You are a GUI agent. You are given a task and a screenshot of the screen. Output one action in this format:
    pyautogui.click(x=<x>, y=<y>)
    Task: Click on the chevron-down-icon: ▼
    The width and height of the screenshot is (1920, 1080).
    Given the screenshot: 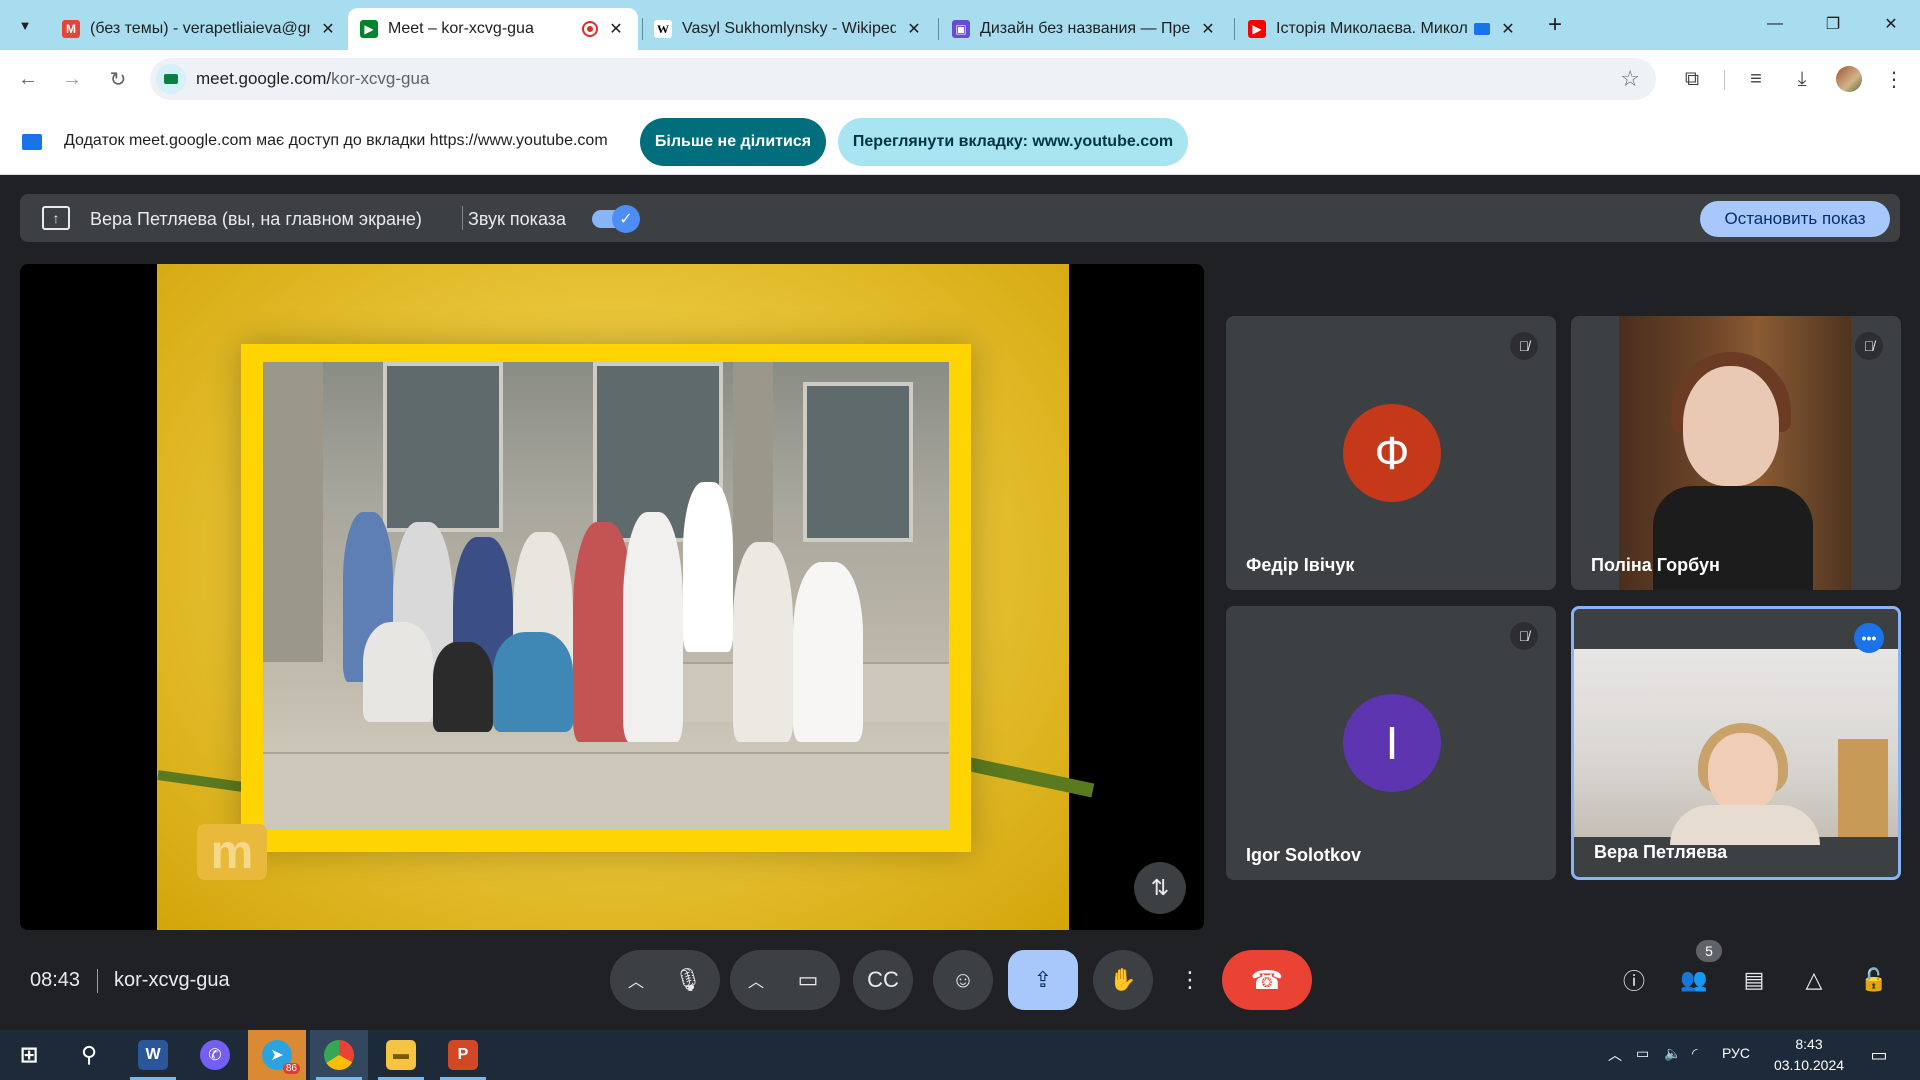 What is the action you would take?
    pyautogui.click(x=25, y=25)
    